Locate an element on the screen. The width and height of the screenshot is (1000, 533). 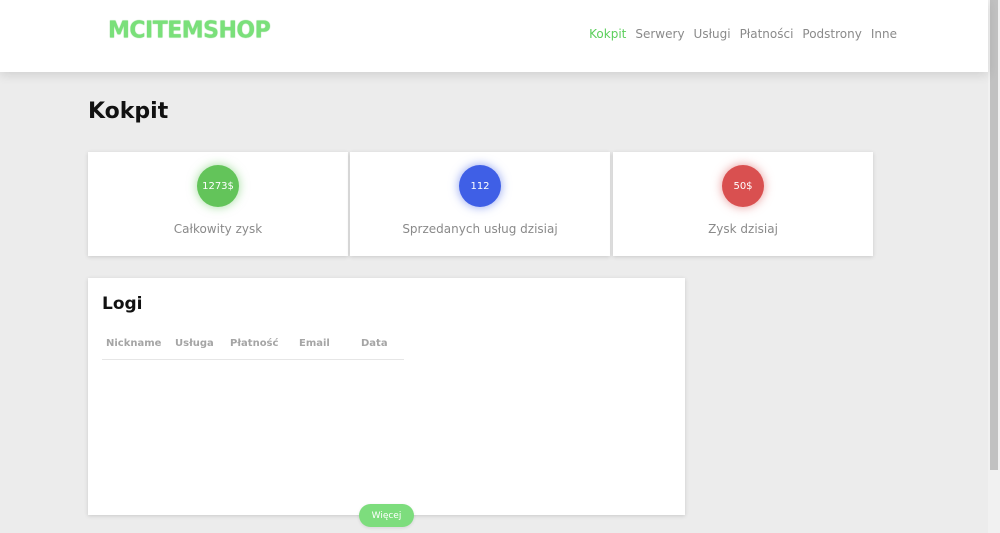
stat-card-profit-today: 50$ Zysk dzisiaj is located at coordinates (743, 204).